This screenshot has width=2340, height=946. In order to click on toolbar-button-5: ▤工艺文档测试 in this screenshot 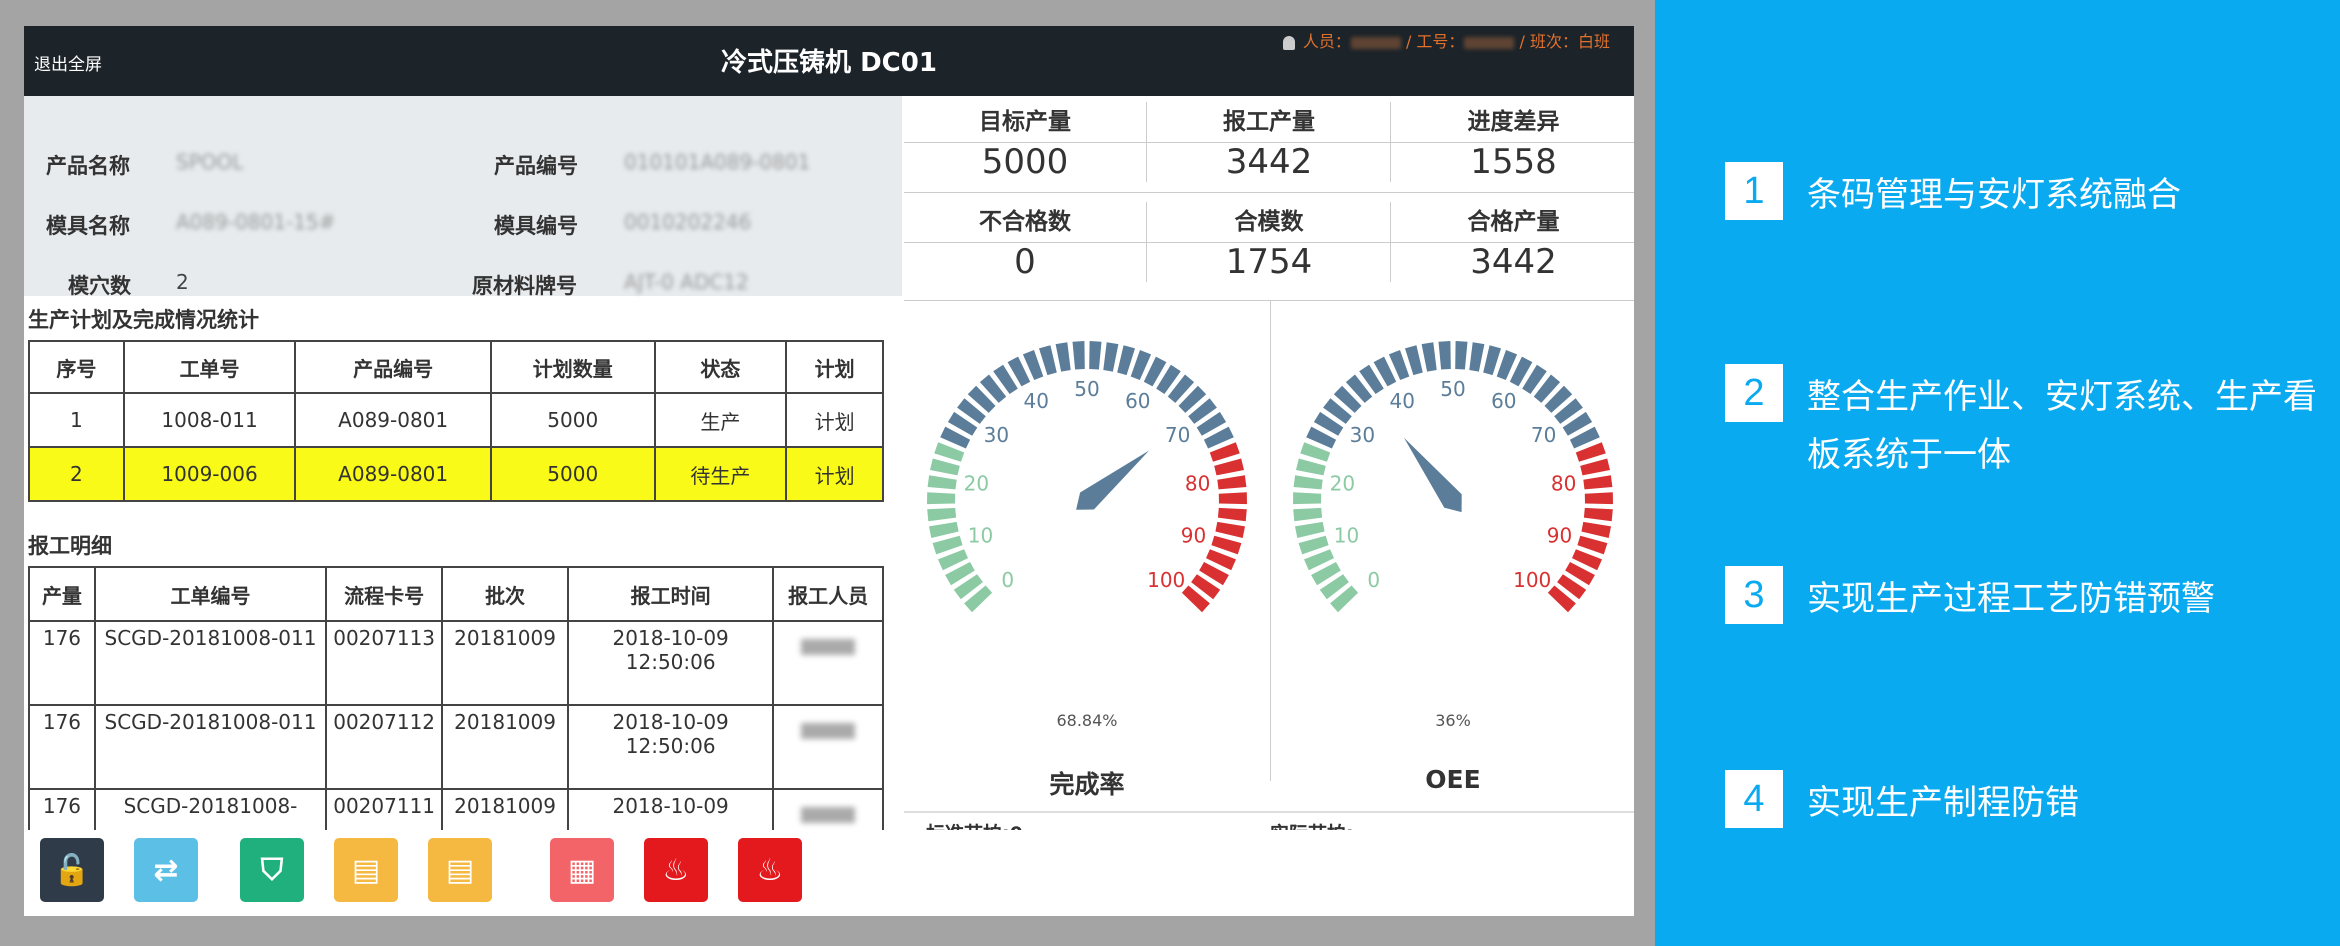, I will do `click(460, 870)`.